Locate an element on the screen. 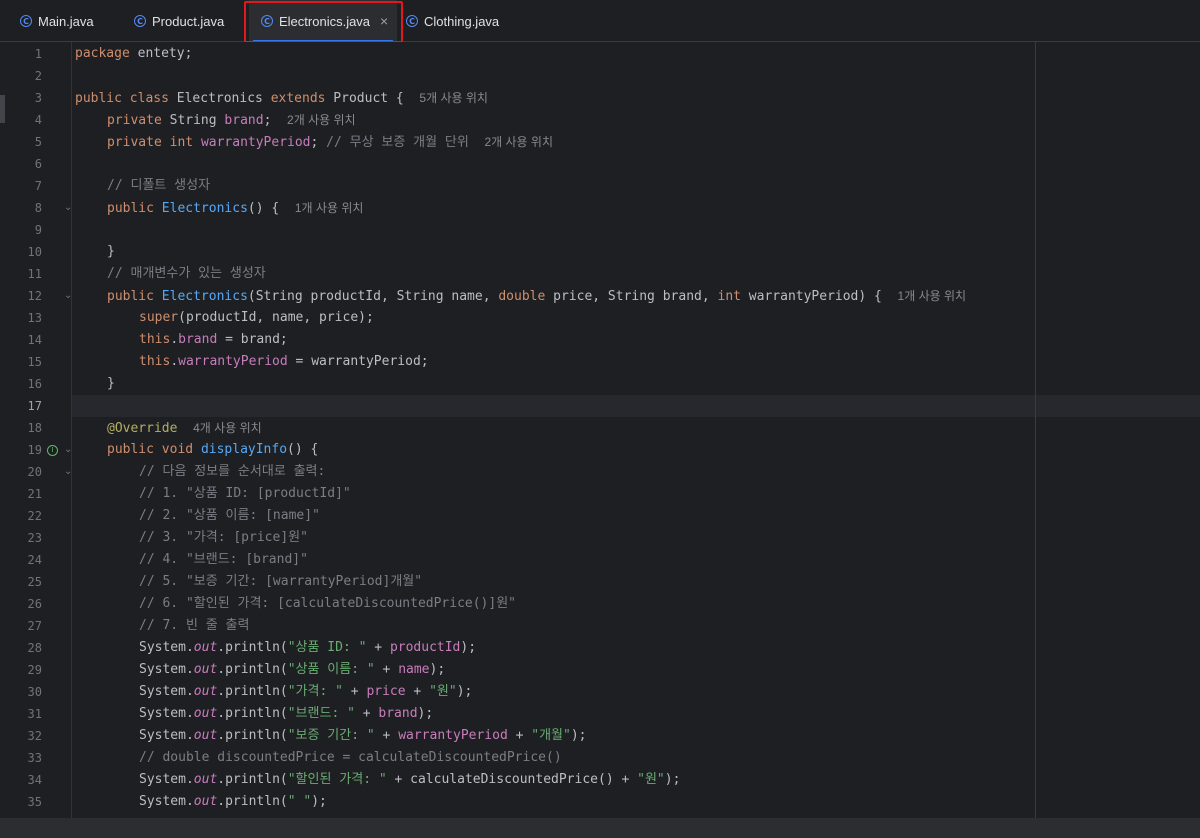 The height and width of the screenshot is (838, 1200). line-number: 22 is located at coordinates (34, 516).